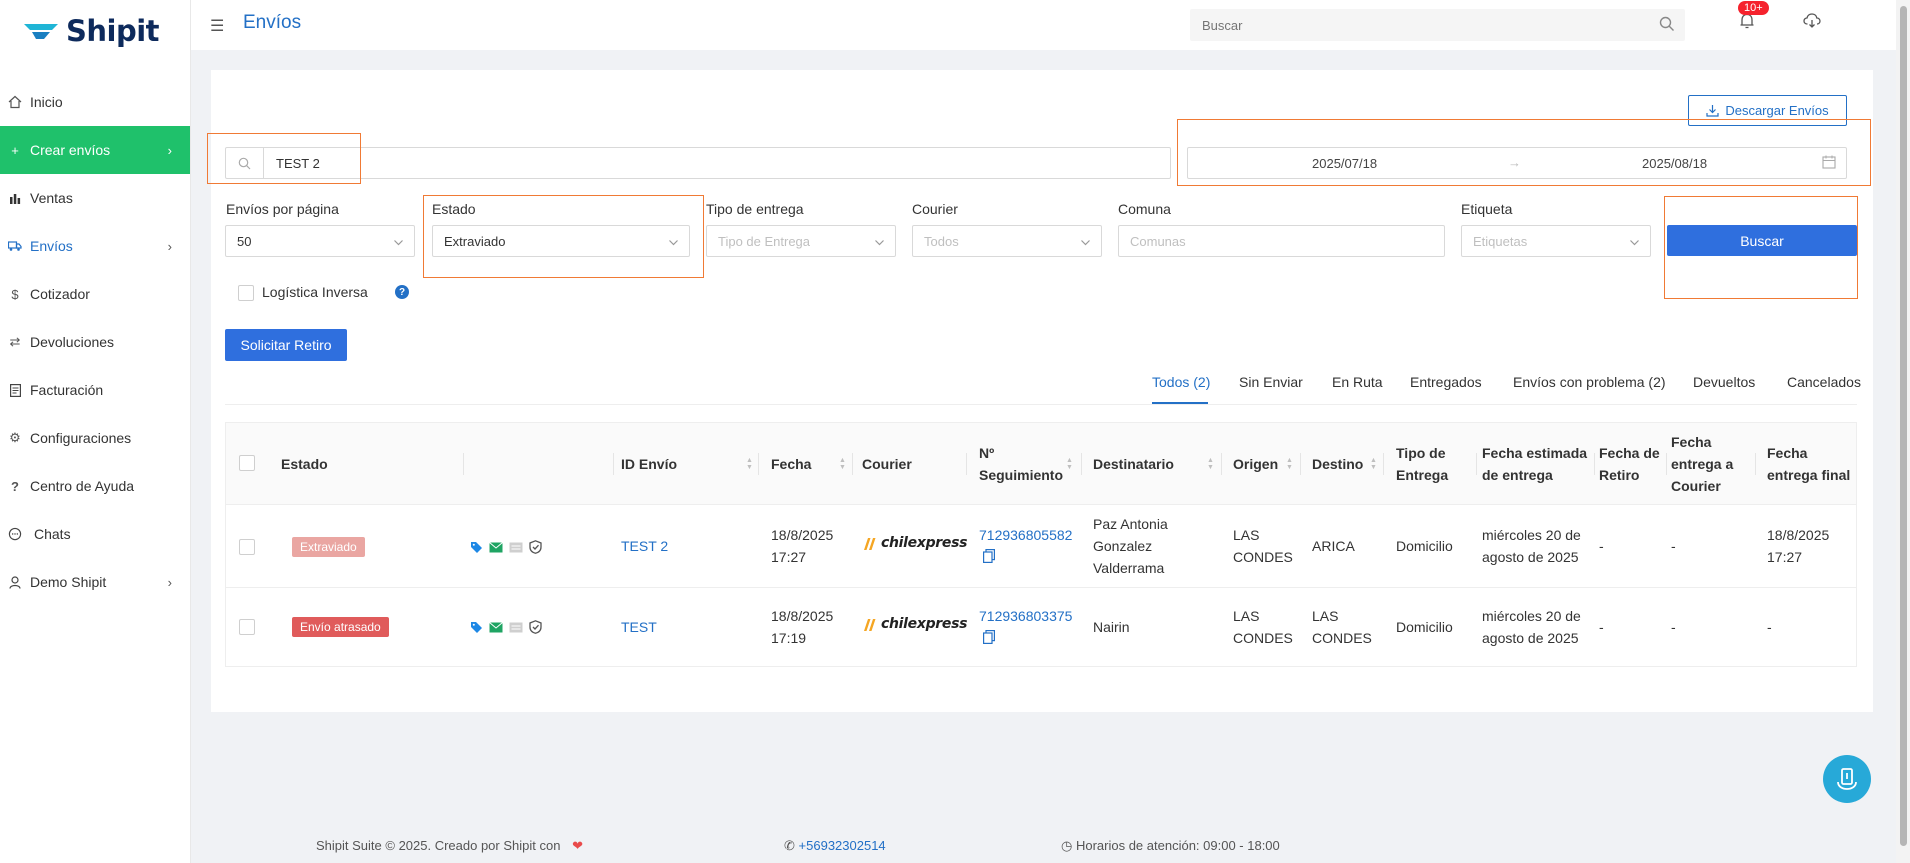  I want to click on shipment-id-link: TEST 2, so click(644, 546).